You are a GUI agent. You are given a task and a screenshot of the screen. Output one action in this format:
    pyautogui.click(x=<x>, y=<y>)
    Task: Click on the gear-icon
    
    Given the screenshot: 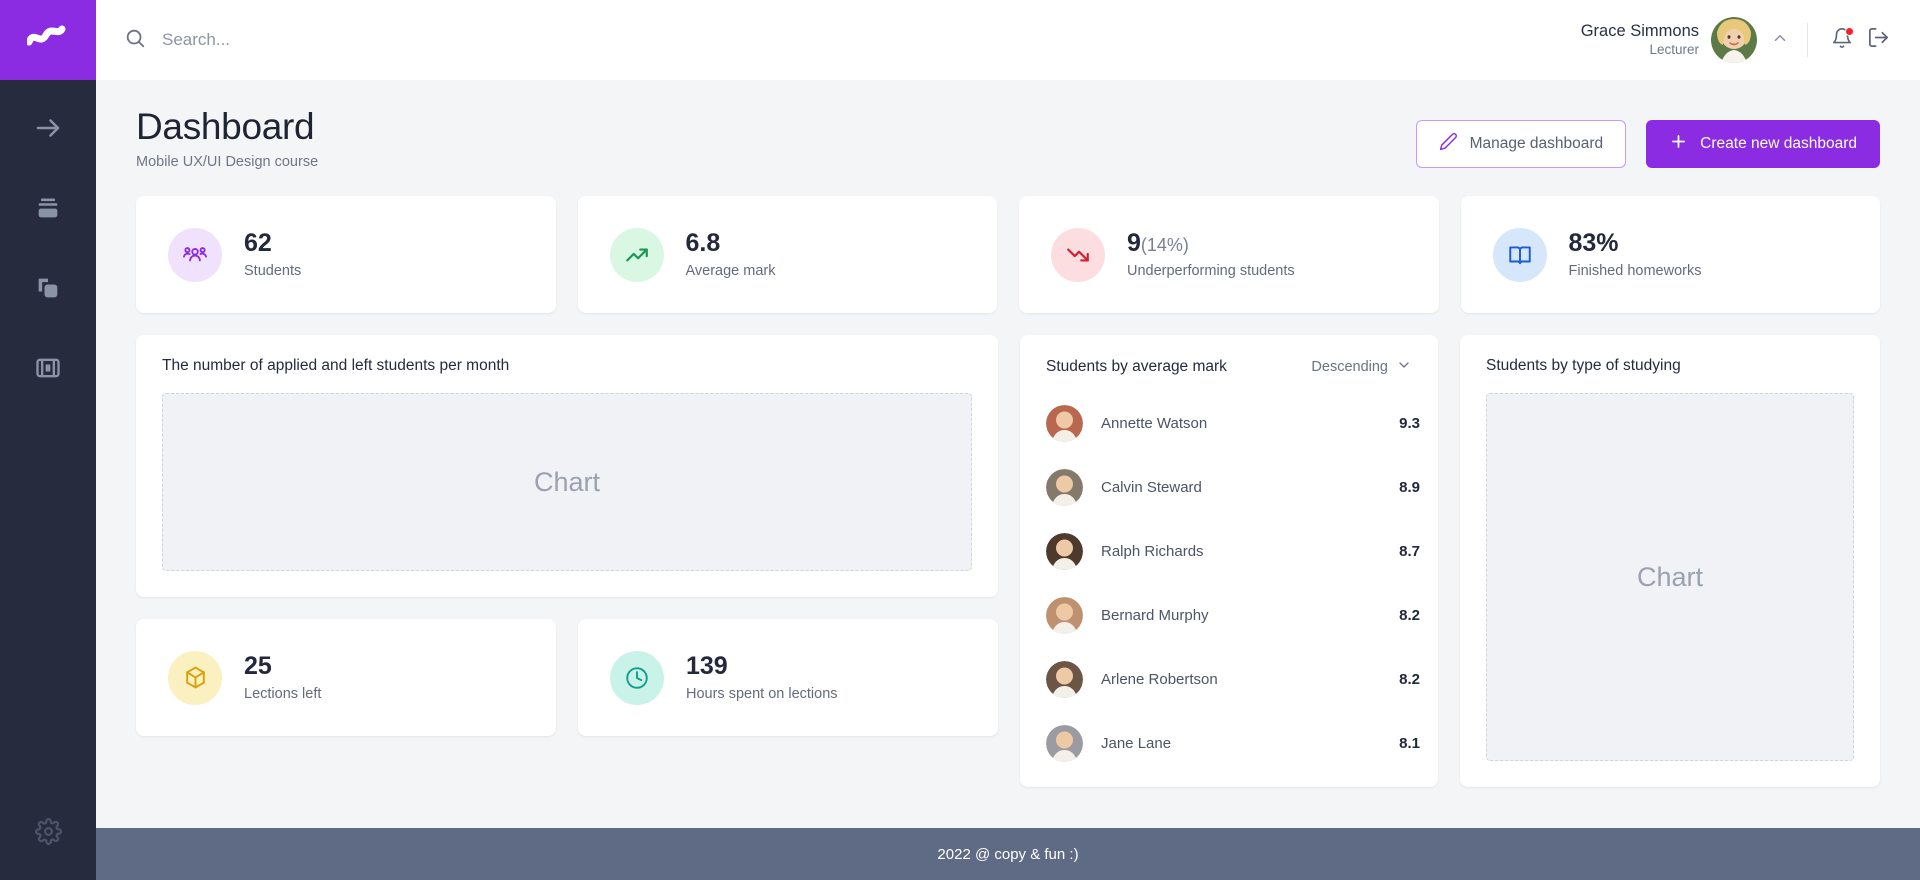 What is the action you would take?
    pyautogui.click(x=48, y=834)
    